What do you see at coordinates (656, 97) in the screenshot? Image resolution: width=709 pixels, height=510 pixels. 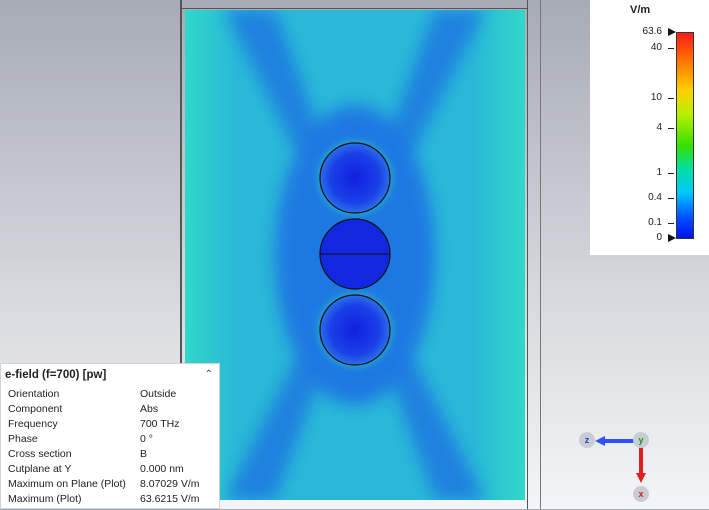 I see `legend-tick: 10` at bounding box center [656, 97].